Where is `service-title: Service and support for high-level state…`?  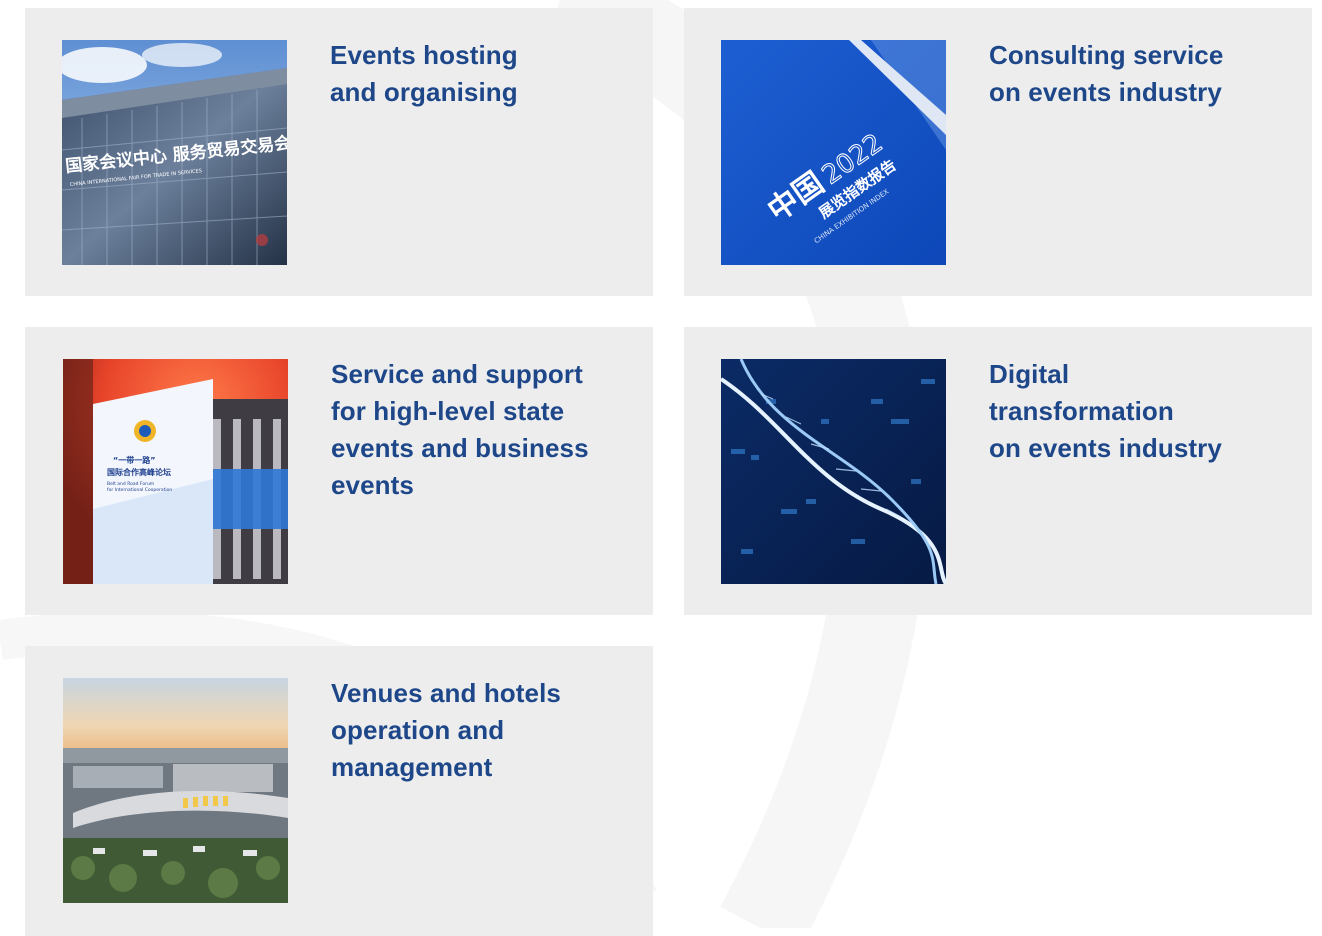
service-title: Service and support for high-level state… is located at coordinates (460, 430).